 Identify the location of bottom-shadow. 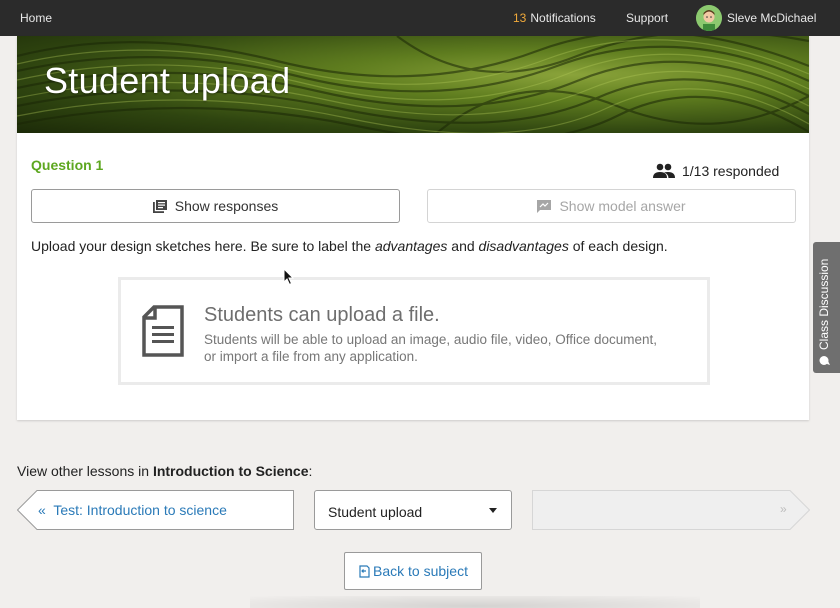
(475, 602).